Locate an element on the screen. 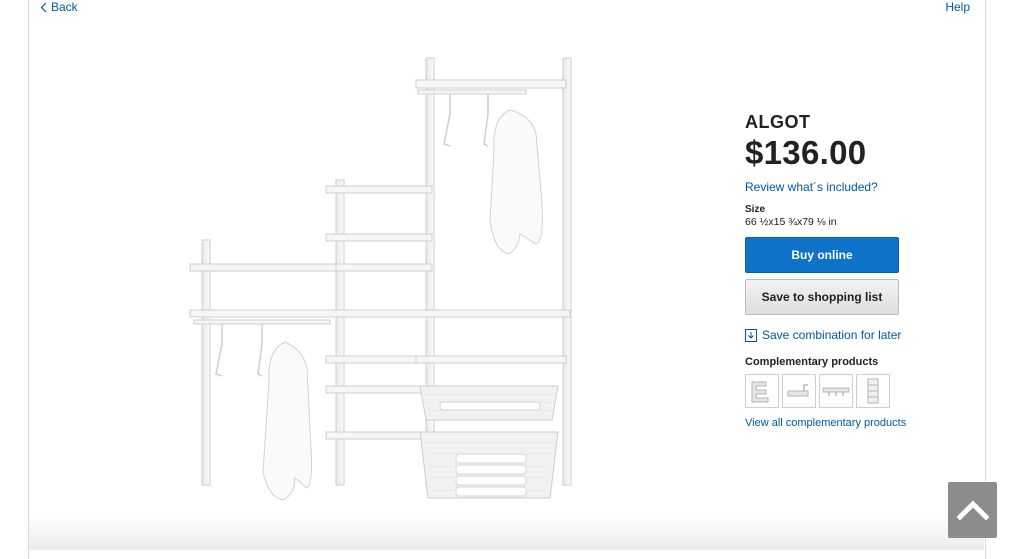 Image resolution: width=1024 pixels, height=559 pixels. chevron-up-icon is located at coordinates (972, 510).